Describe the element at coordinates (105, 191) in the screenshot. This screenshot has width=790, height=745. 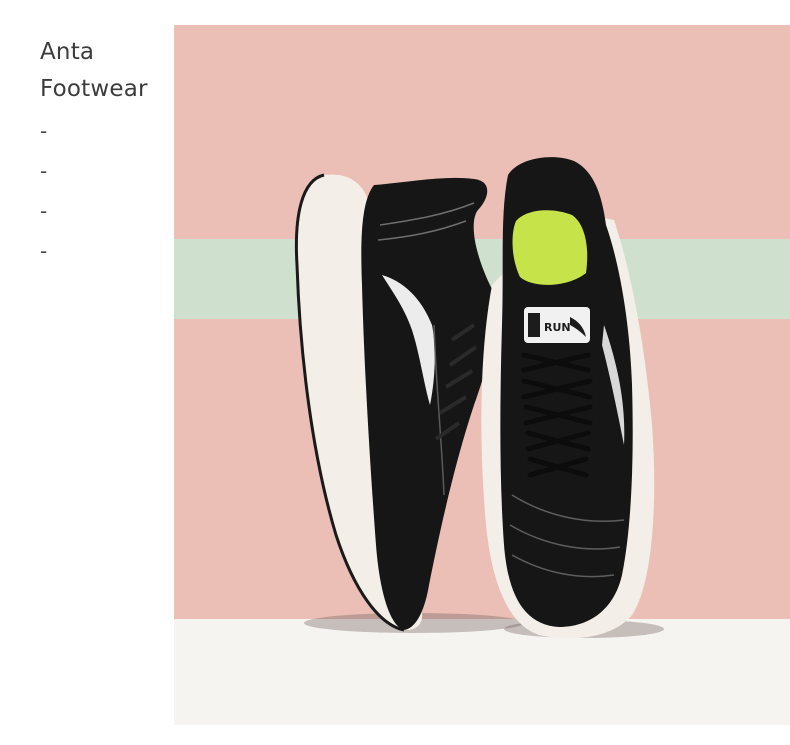
I see `dash-list: - - - -` at that location.